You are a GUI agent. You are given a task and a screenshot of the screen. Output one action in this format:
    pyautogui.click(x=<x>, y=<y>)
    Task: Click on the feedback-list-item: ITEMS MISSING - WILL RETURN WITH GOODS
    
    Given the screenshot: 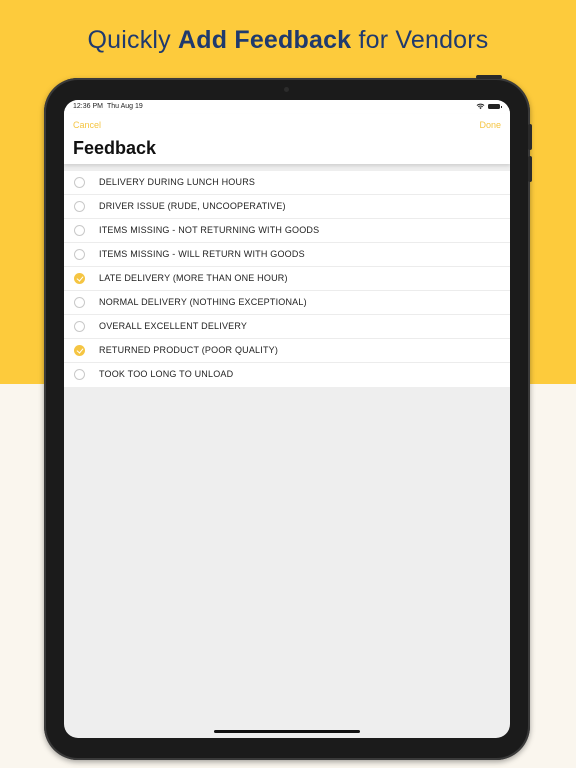 What is the action you would take?
    pyautogui.click(x=287, y=255)
    